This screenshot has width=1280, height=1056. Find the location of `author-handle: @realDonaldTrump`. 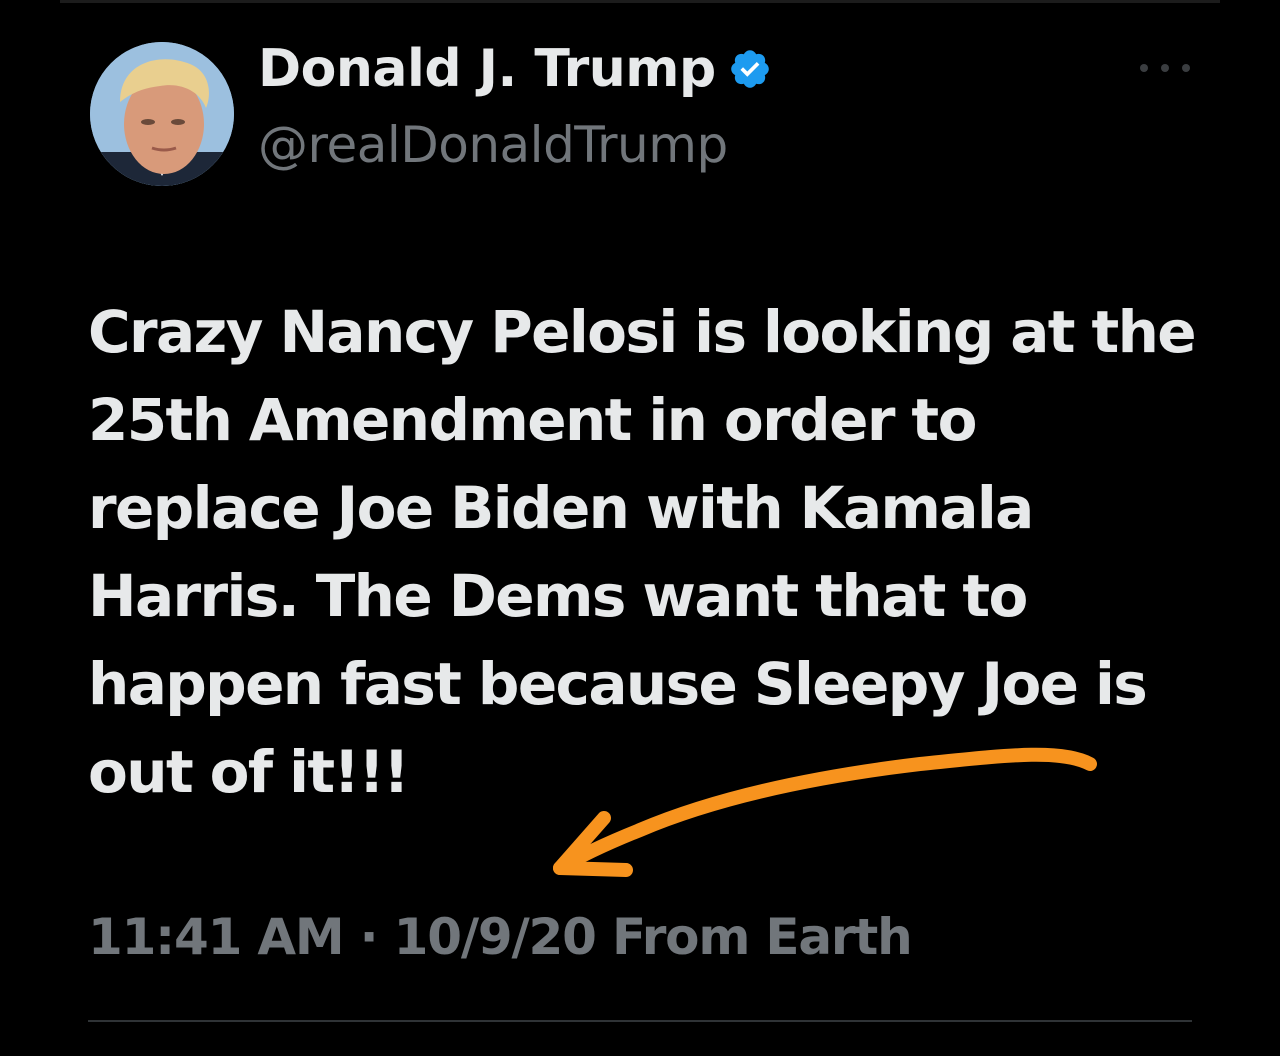

author-handle: @realDonaldTrump is located at coordinates (493, 145).